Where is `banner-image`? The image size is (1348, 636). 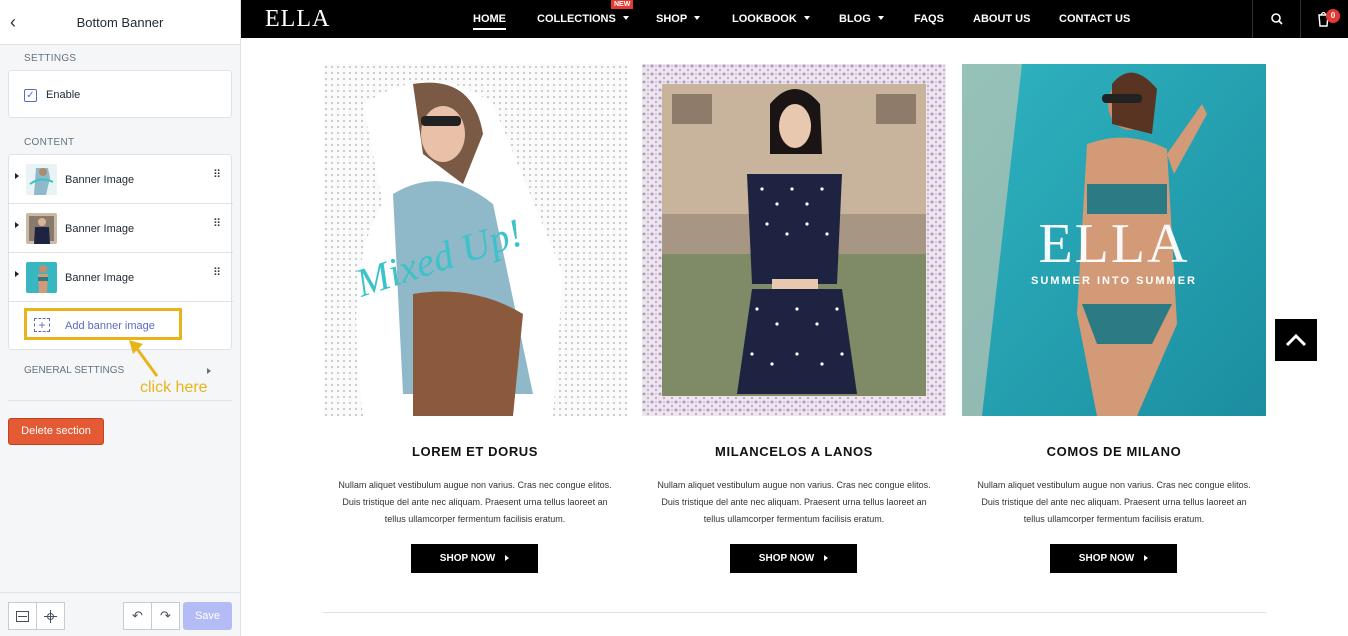
banner-image is located at coordinates (794, 240).